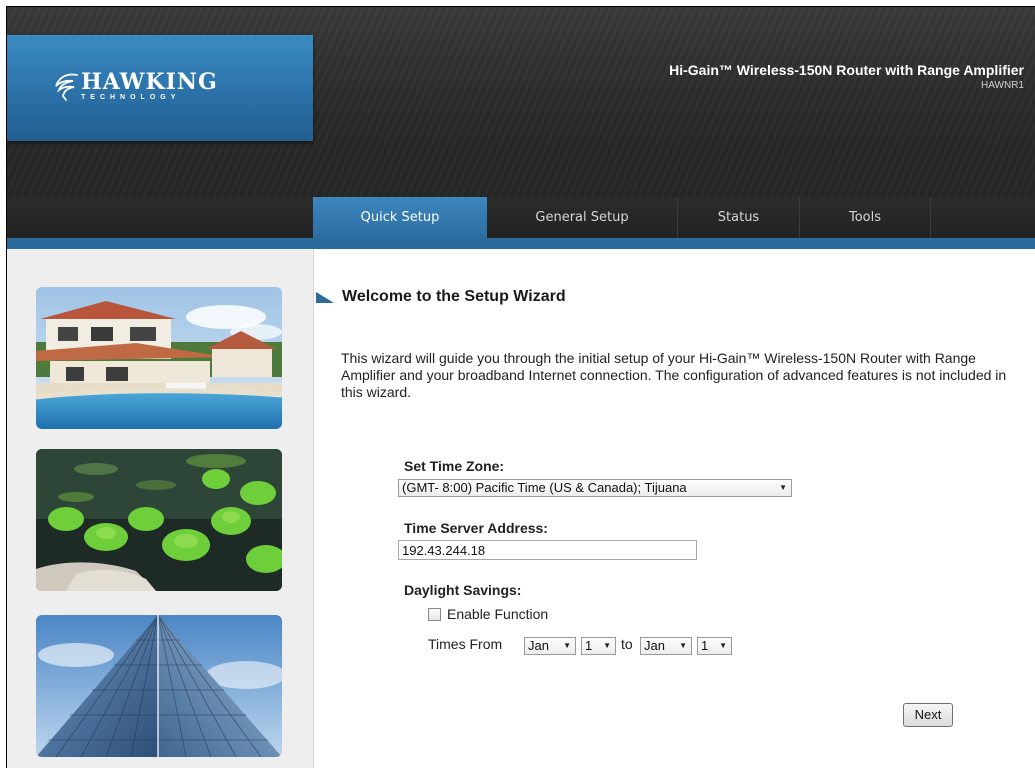  Describe the element at coordinates (714, 646) in the screenshot. I see `to-day-select: 1 ▼` at that location.